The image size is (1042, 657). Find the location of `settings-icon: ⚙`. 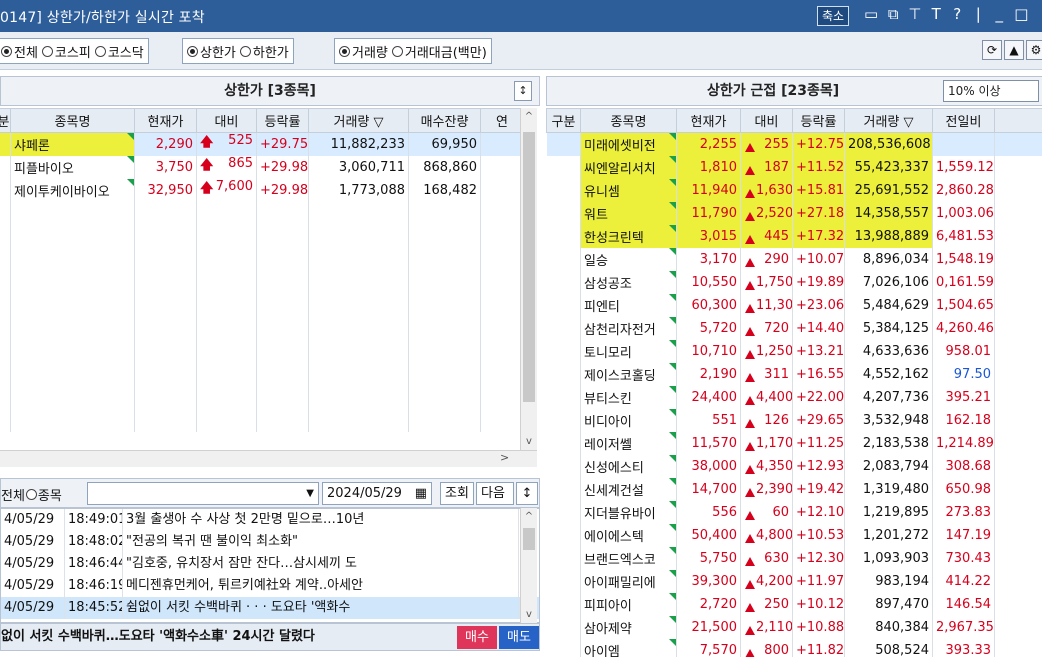

settings-icon: ⚙ is located at coordinates (1034, 50).